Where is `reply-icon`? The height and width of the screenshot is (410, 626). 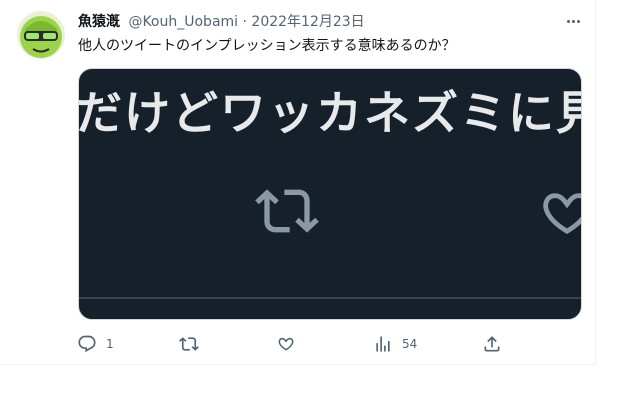 reply-icon is located at coordinates (87, 344).